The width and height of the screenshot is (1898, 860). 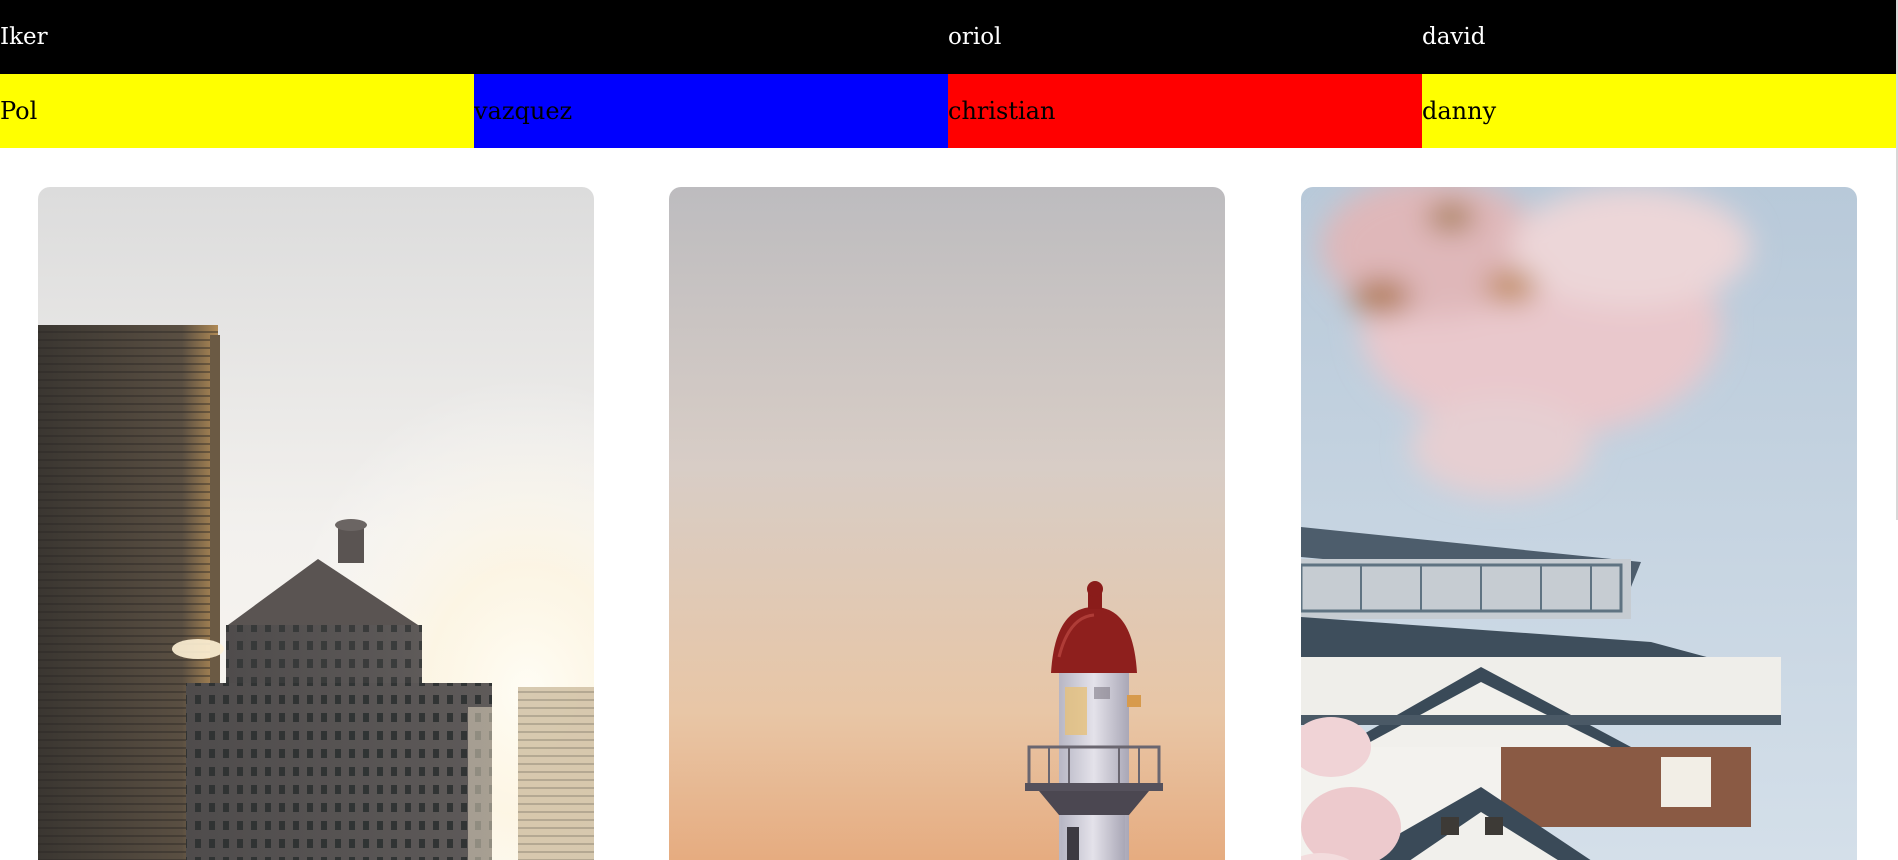 What do you see at coordinates (24, 36) in the screenshot?
I see `top-cell-1-label: Iker` at bounding box center [24, 36].